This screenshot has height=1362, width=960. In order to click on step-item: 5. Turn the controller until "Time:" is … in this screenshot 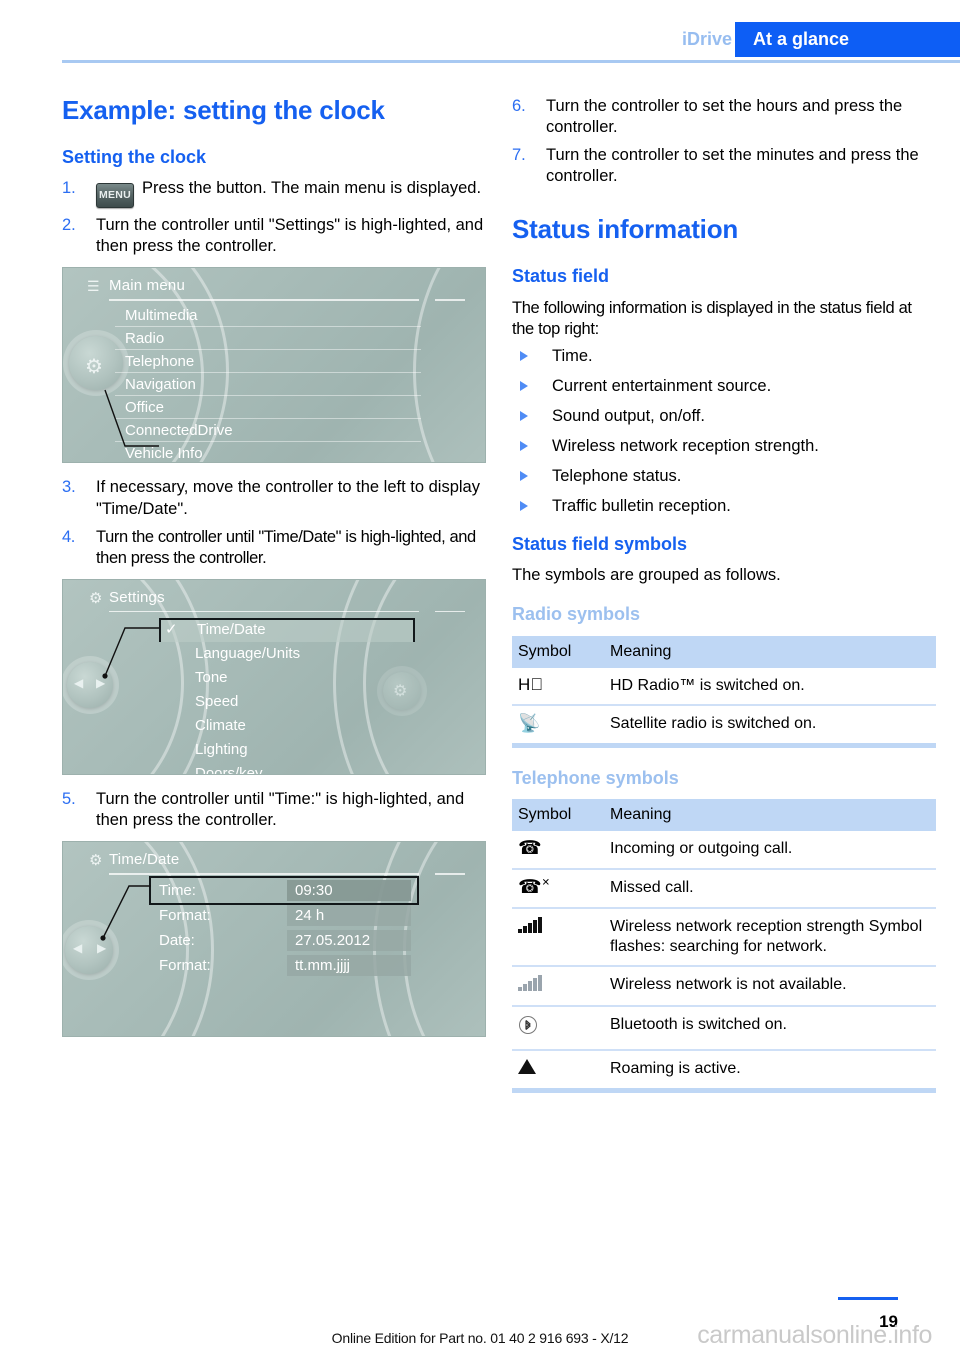, I will do `click(274, 810)`.